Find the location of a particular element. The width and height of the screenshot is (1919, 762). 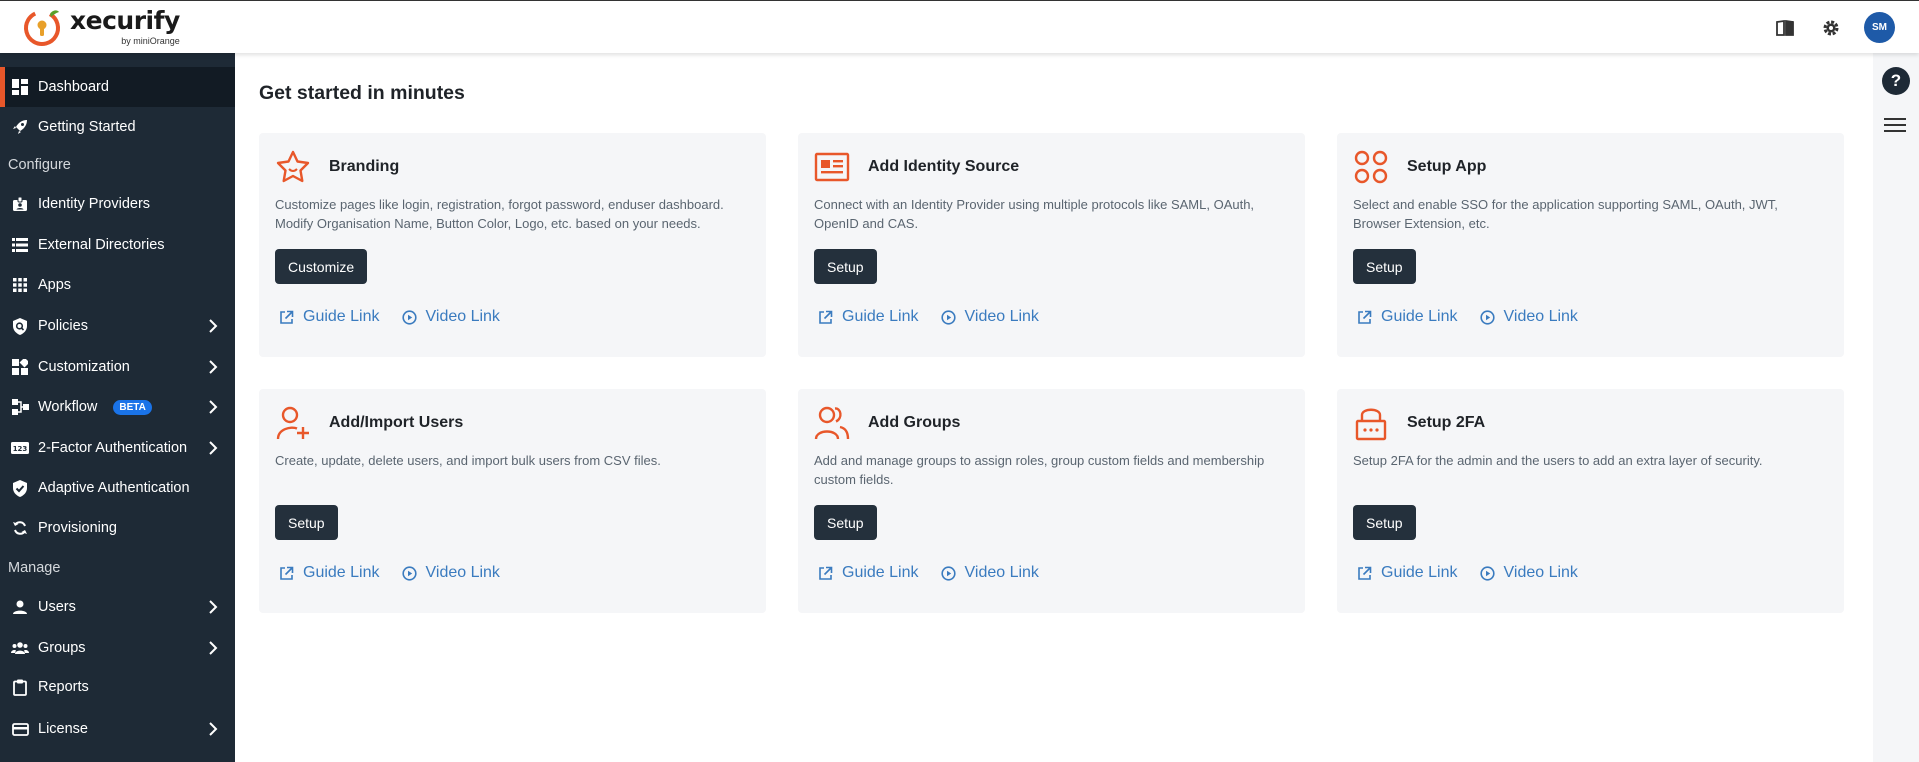

sidebar-item-label: Policies is located at coordinates (63, 326).